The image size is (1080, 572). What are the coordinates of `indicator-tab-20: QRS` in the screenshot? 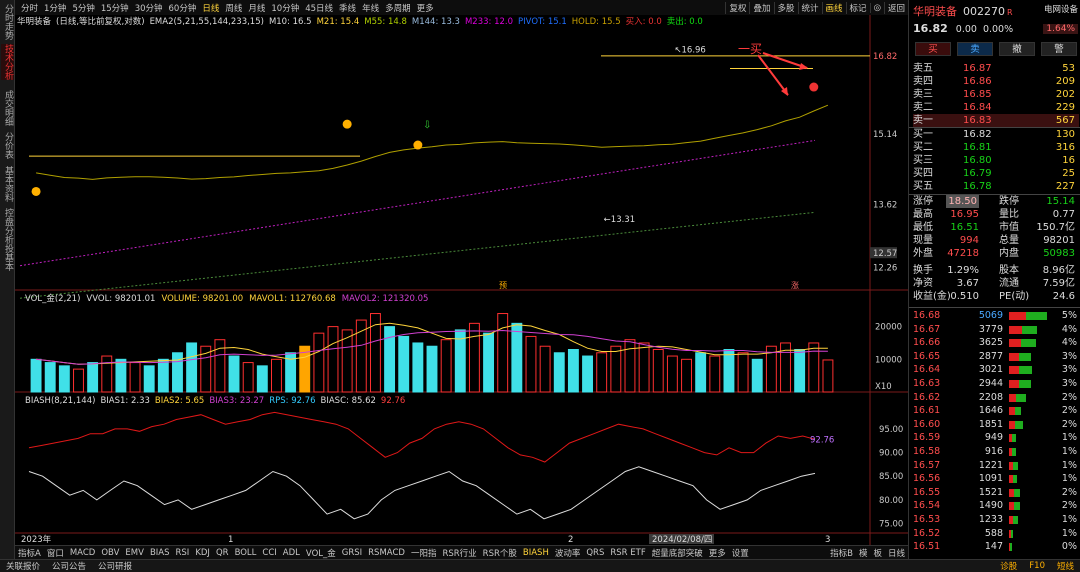 It's located at (595, 553).